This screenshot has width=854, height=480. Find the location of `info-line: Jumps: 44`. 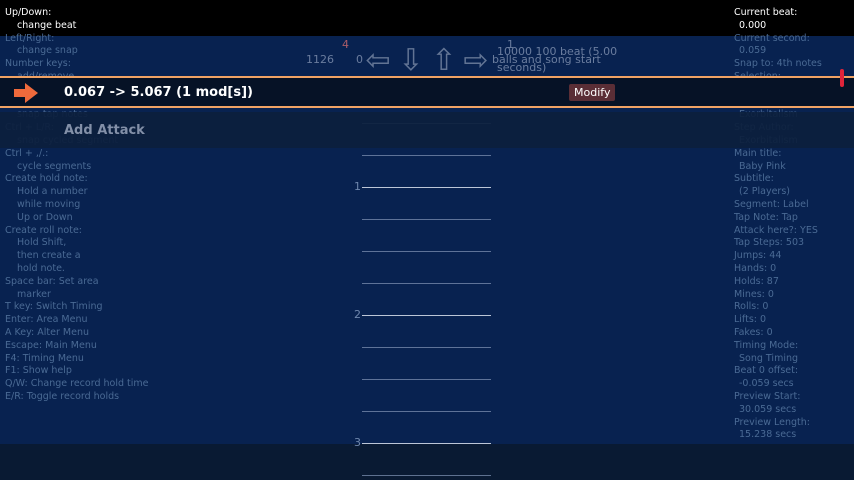

info-line: Jumps: 44 is located at coordinates (758, 256).